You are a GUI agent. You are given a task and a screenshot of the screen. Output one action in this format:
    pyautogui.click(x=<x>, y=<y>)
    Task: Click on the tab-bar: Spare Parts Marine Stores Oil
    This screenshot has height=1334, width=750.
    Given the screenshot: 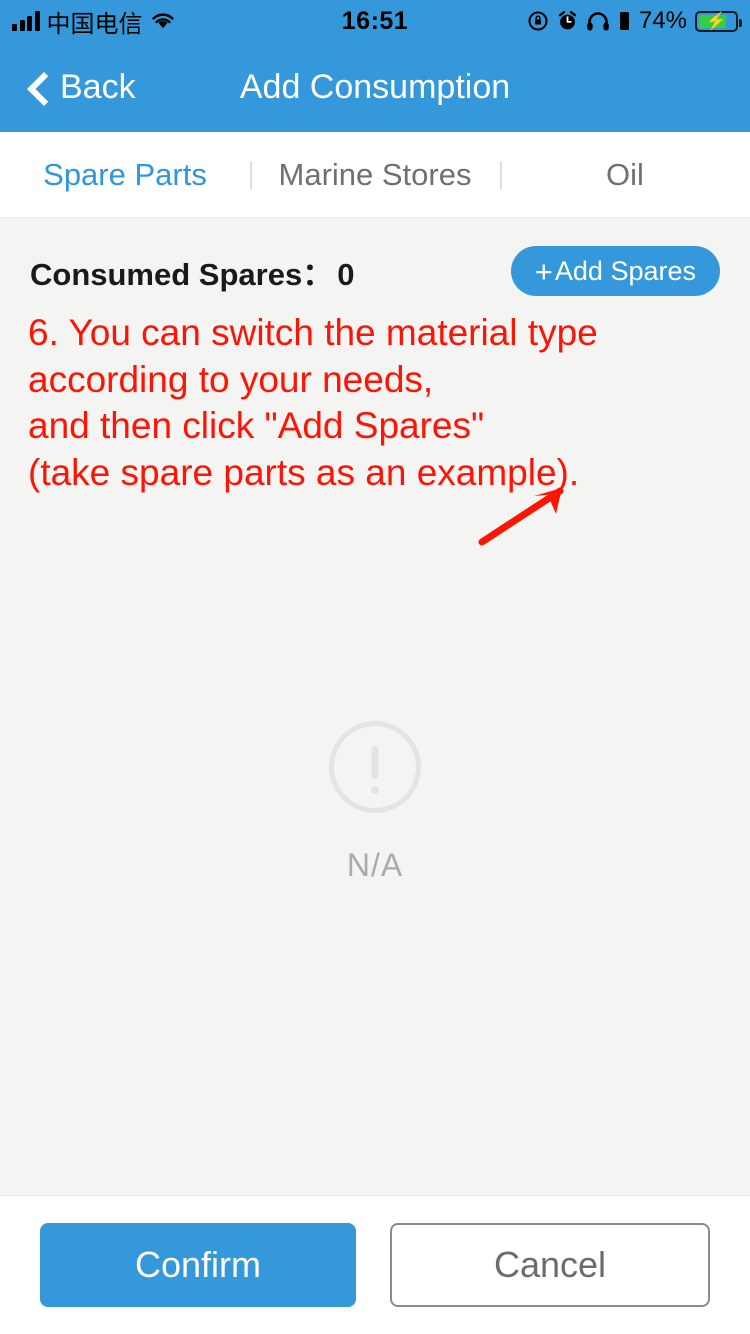 What is the action you would take?
    pyautogui.click(x=375, y=175)
    